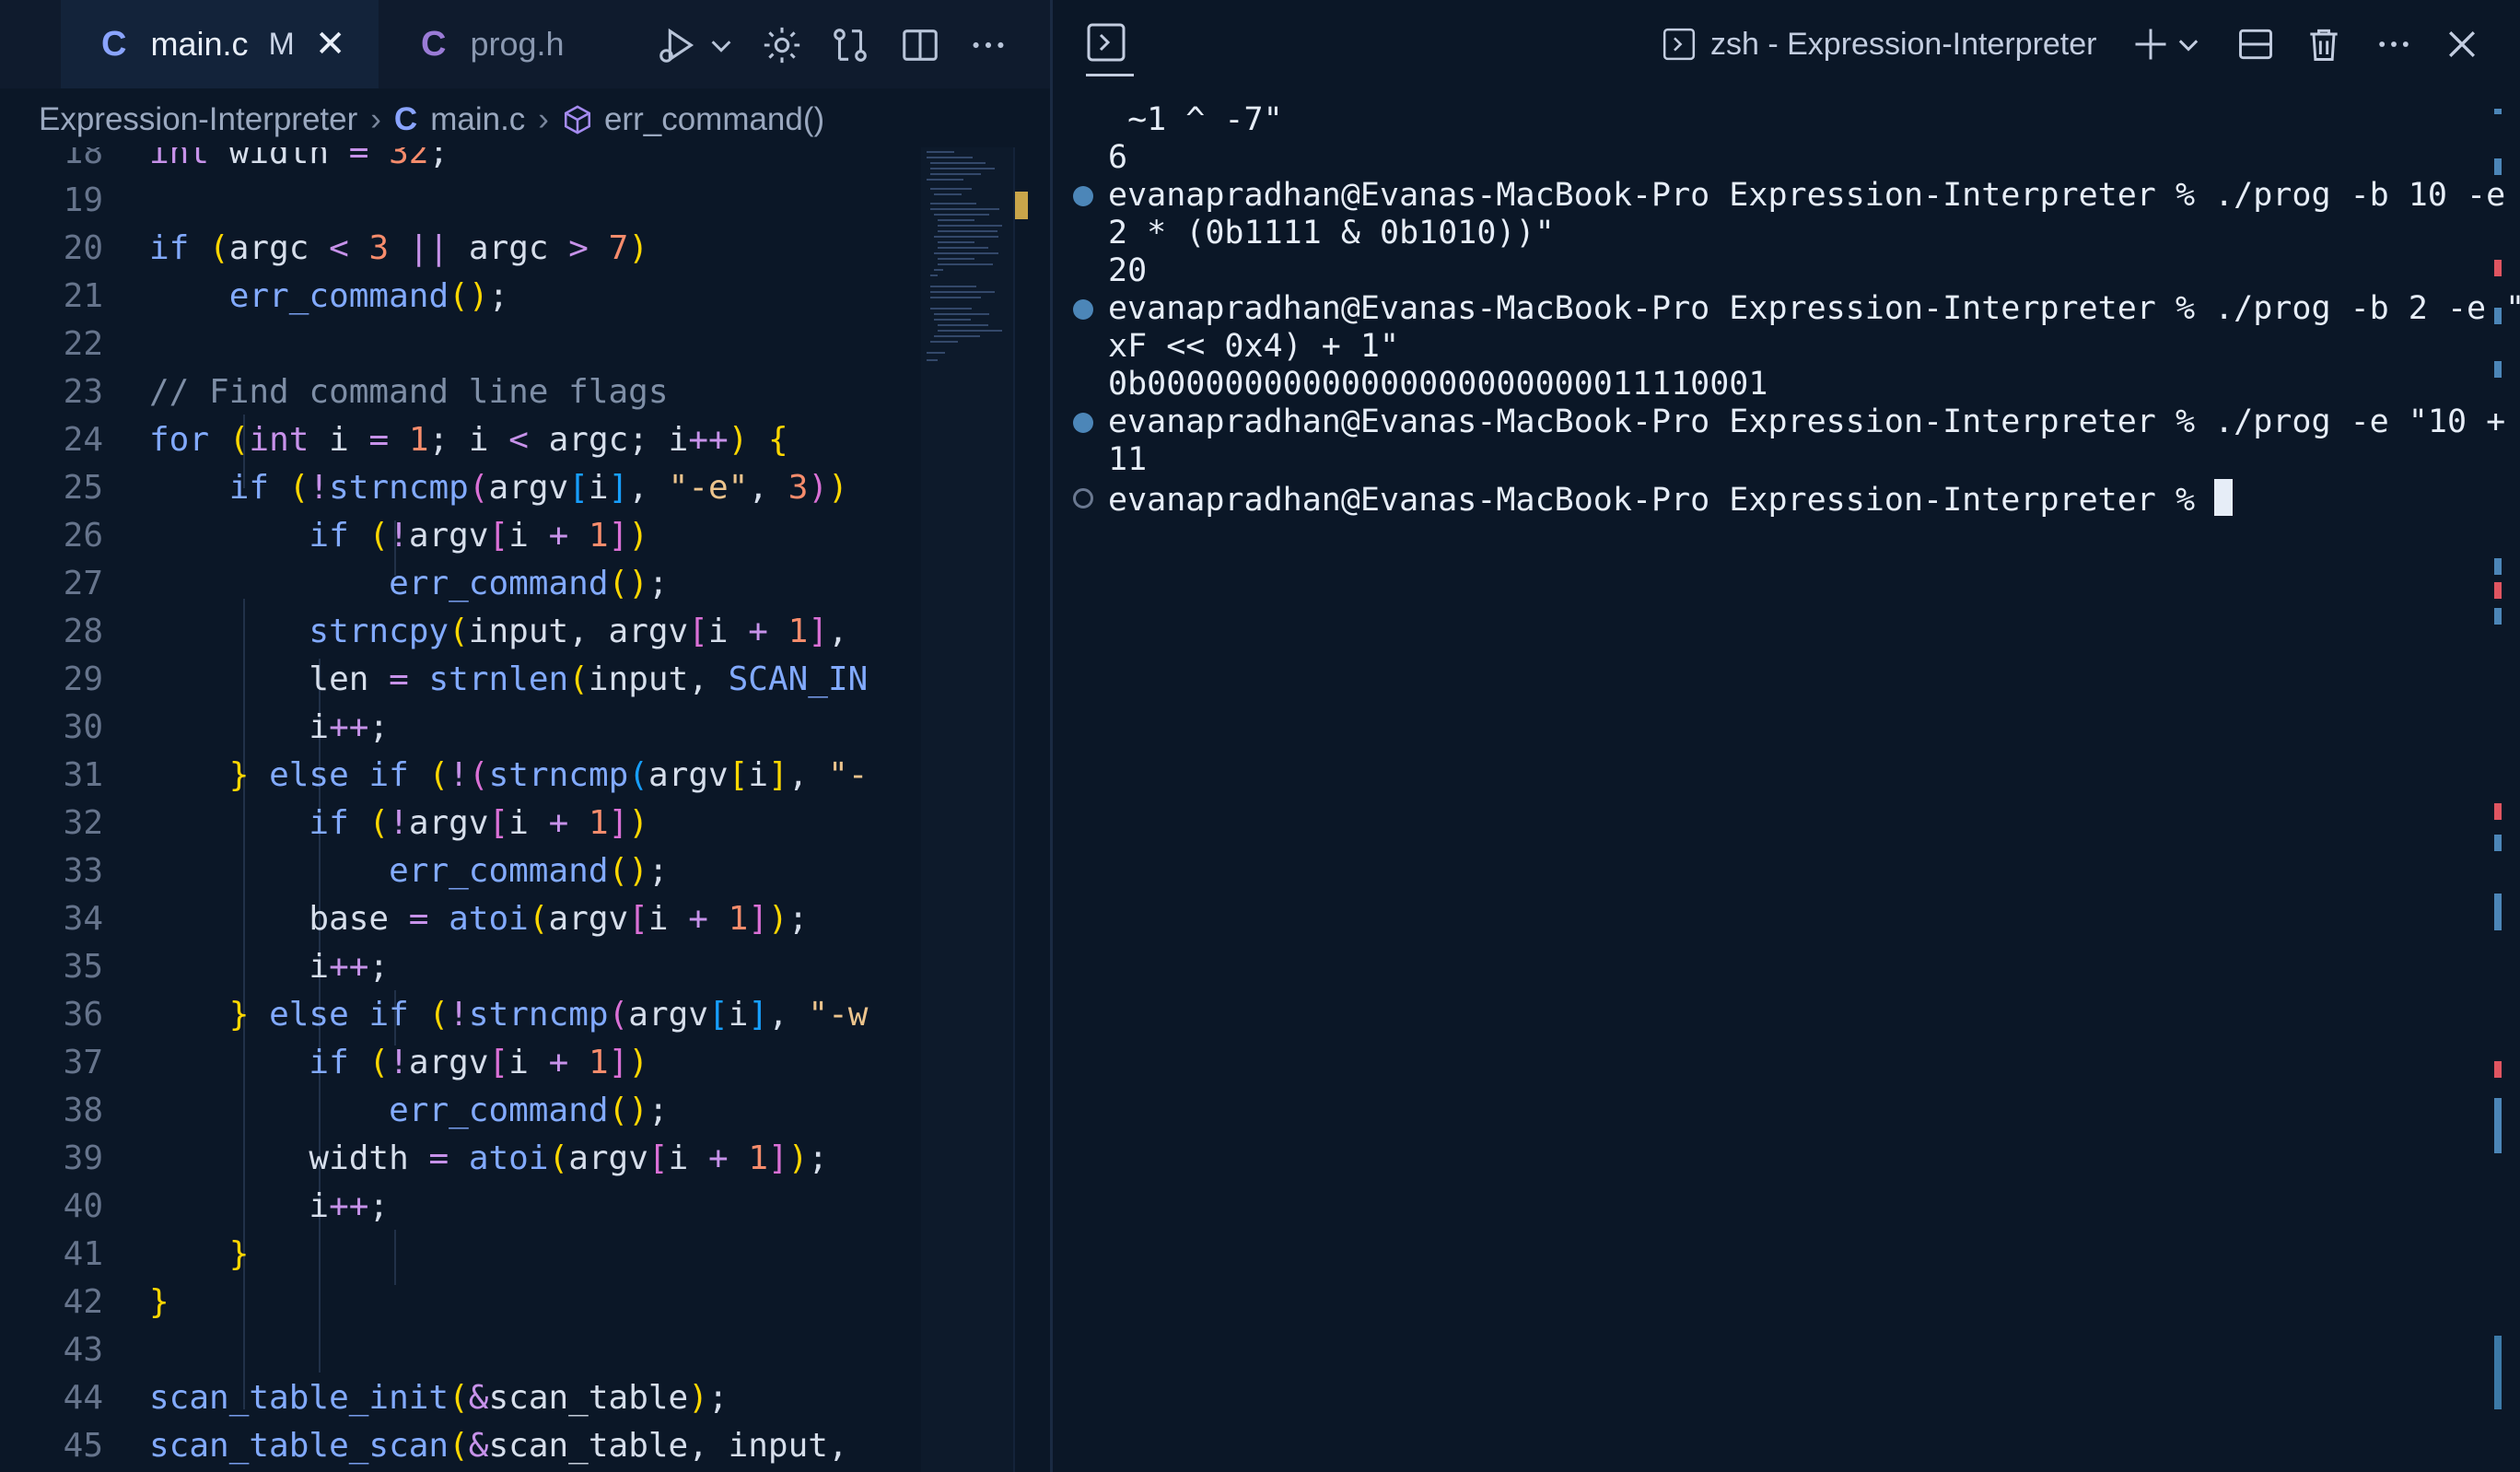 This screenshot has height=1472, width=2520. Describe the element at coordinates (83, 1062) in the screenshot. I see `line-number: 37` at that location.